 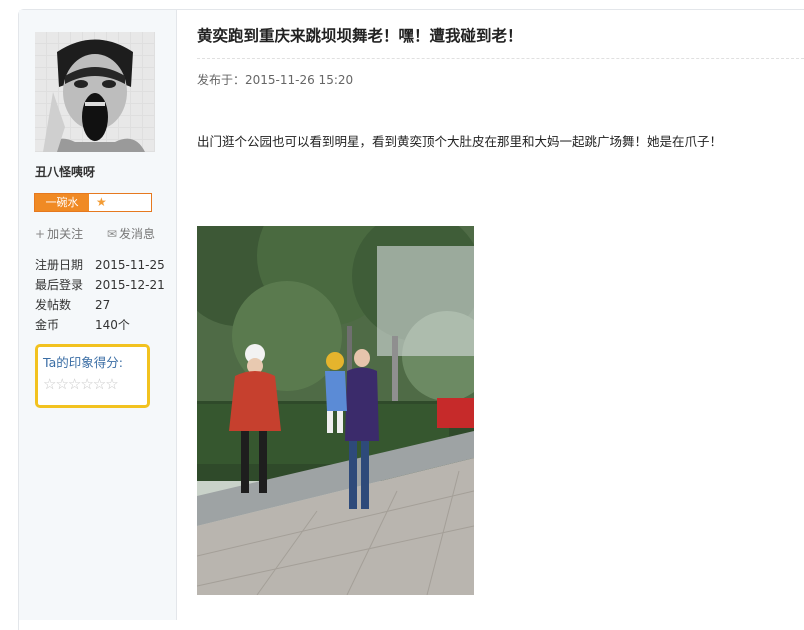 What do you see at coordinates (40, 234) in the screenshot?
I see `plus-icon: +` at bounding box center [40, 234].